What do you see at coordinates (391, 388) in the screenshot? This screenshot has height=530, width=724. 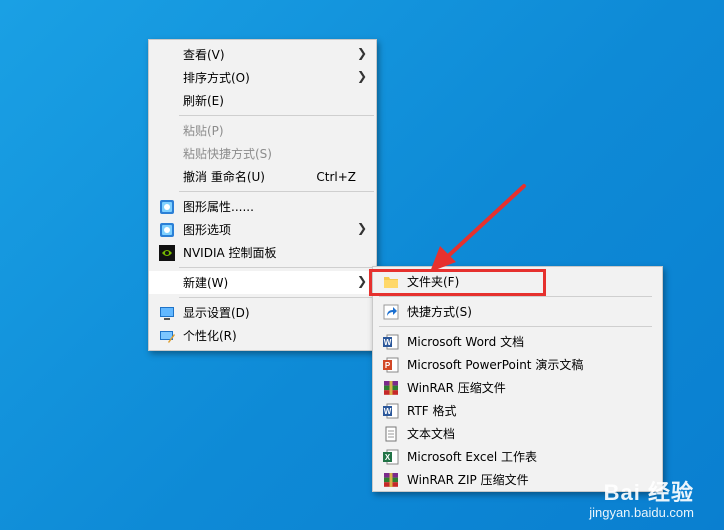 I see `winrar-icon` at bounding box center [391, 388].